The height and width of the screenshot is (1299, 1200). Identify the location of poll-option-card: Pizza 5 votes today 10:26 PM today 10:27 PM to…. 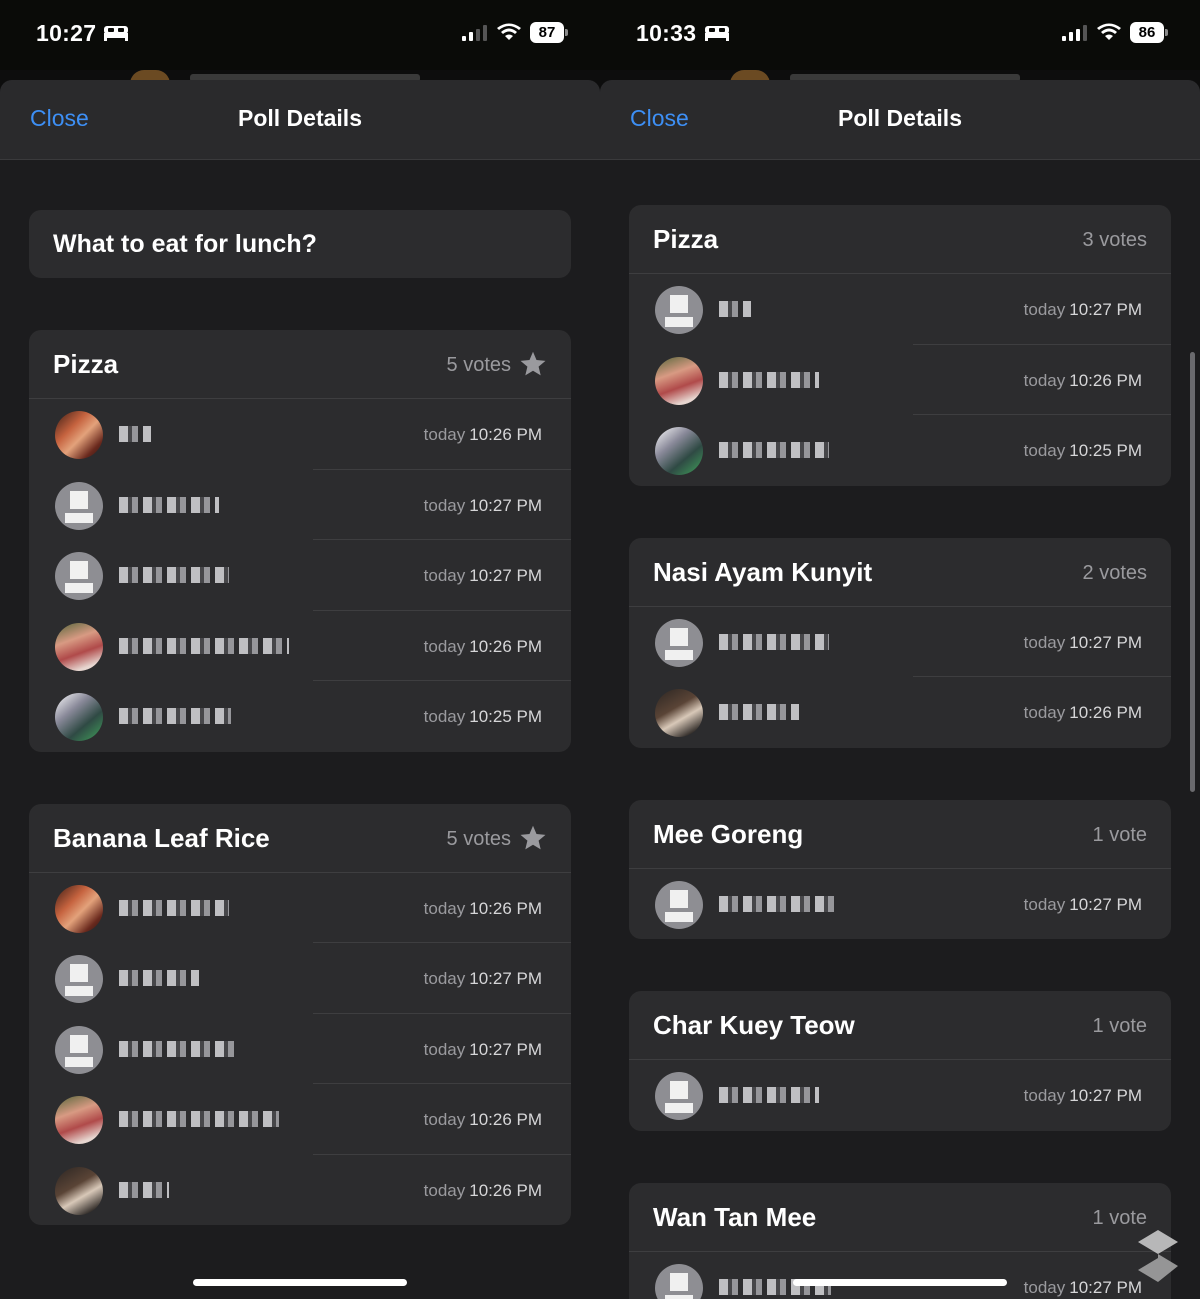
(300, 541).